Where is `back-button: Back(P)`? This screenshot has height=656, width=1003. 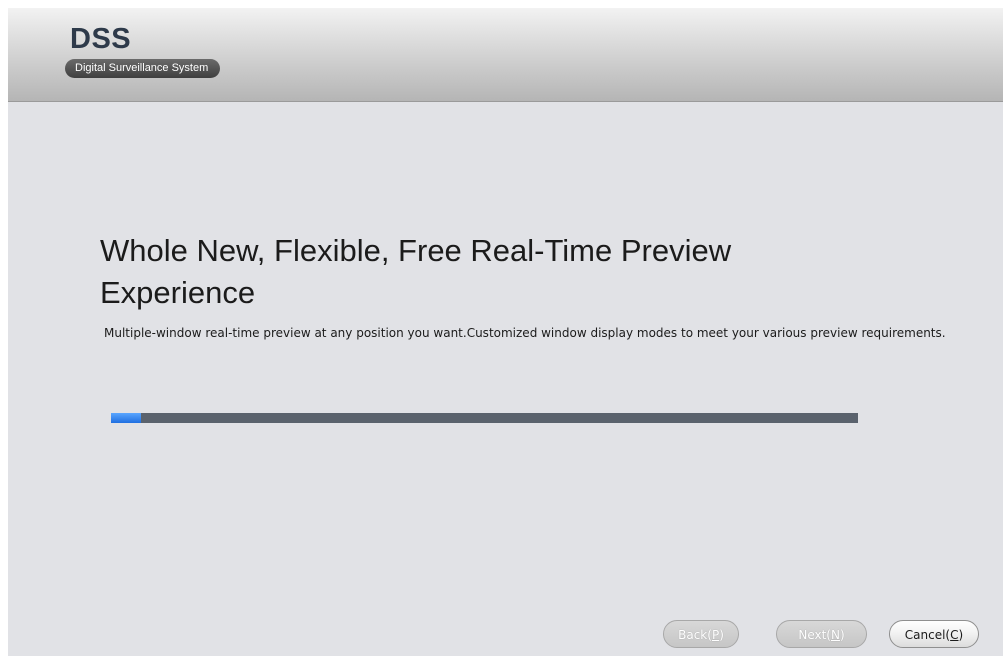
back-button: Back(P) is located at coordinates (701, 634).